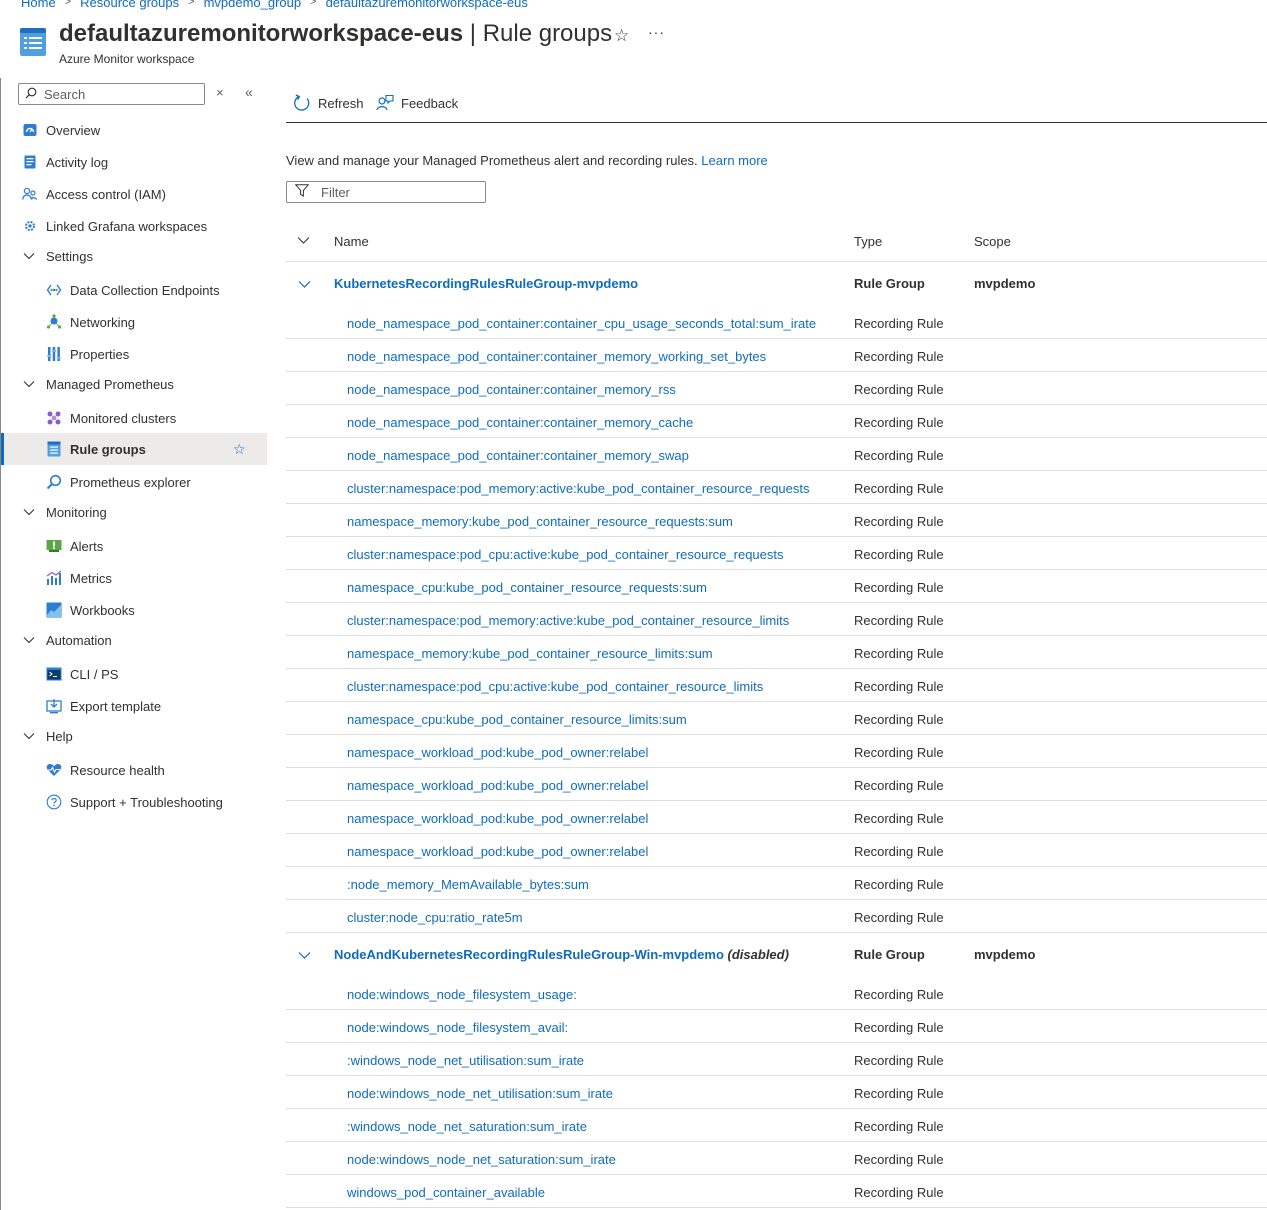  I want to click on filter-box, so click(386, 192).